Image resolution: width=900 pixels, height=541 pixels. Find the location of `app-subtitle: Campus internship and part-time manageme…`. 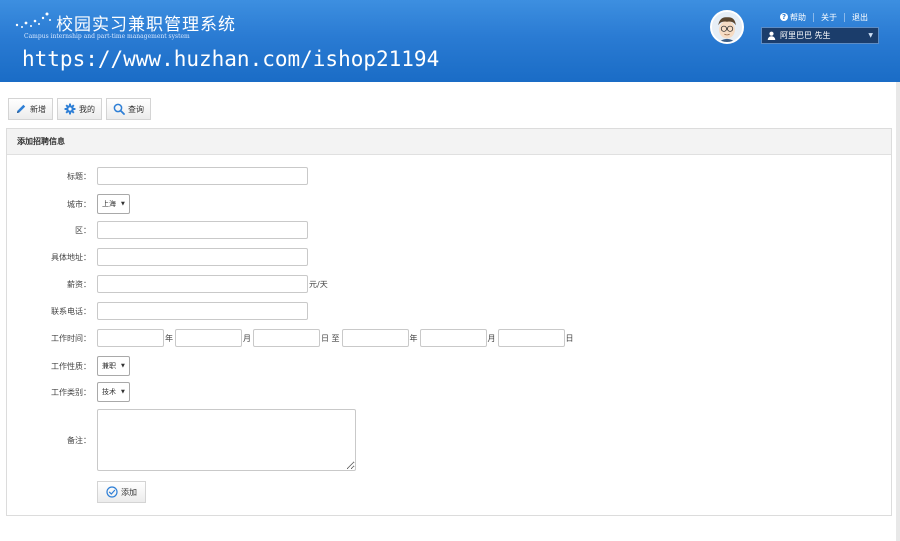

app-subtitle: Campus internship and part-time manageme… is located at coordinates (107, 36).